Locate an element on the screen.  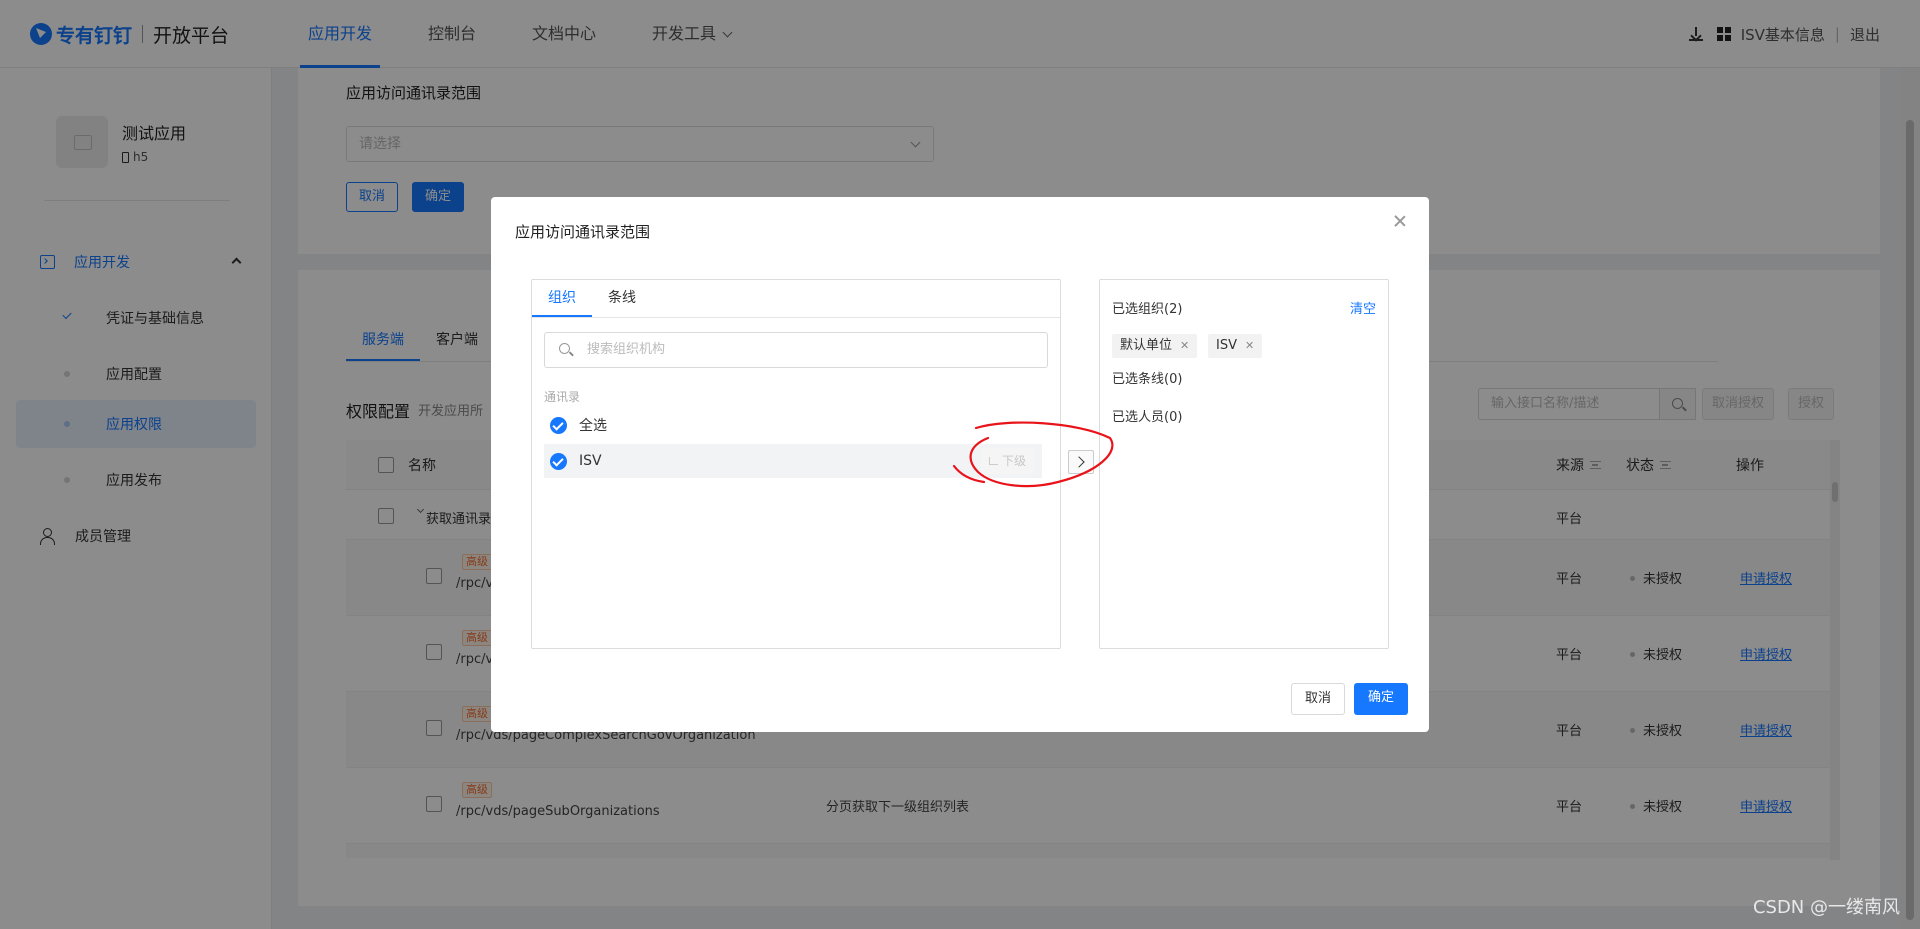
watermark: CSDN @一缕南风 is located at coordinates (1826, 907).